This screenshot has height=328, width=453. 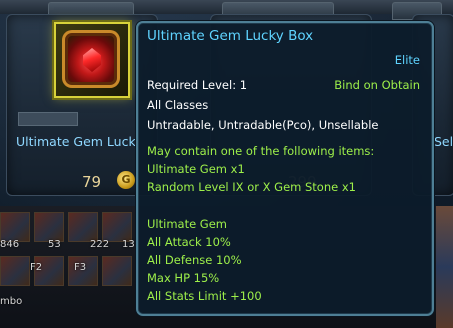 What do you see at coordinates (80, 267) in the screenshot?
I see `hotkey-label: F3` at bounding box center [80, 267].